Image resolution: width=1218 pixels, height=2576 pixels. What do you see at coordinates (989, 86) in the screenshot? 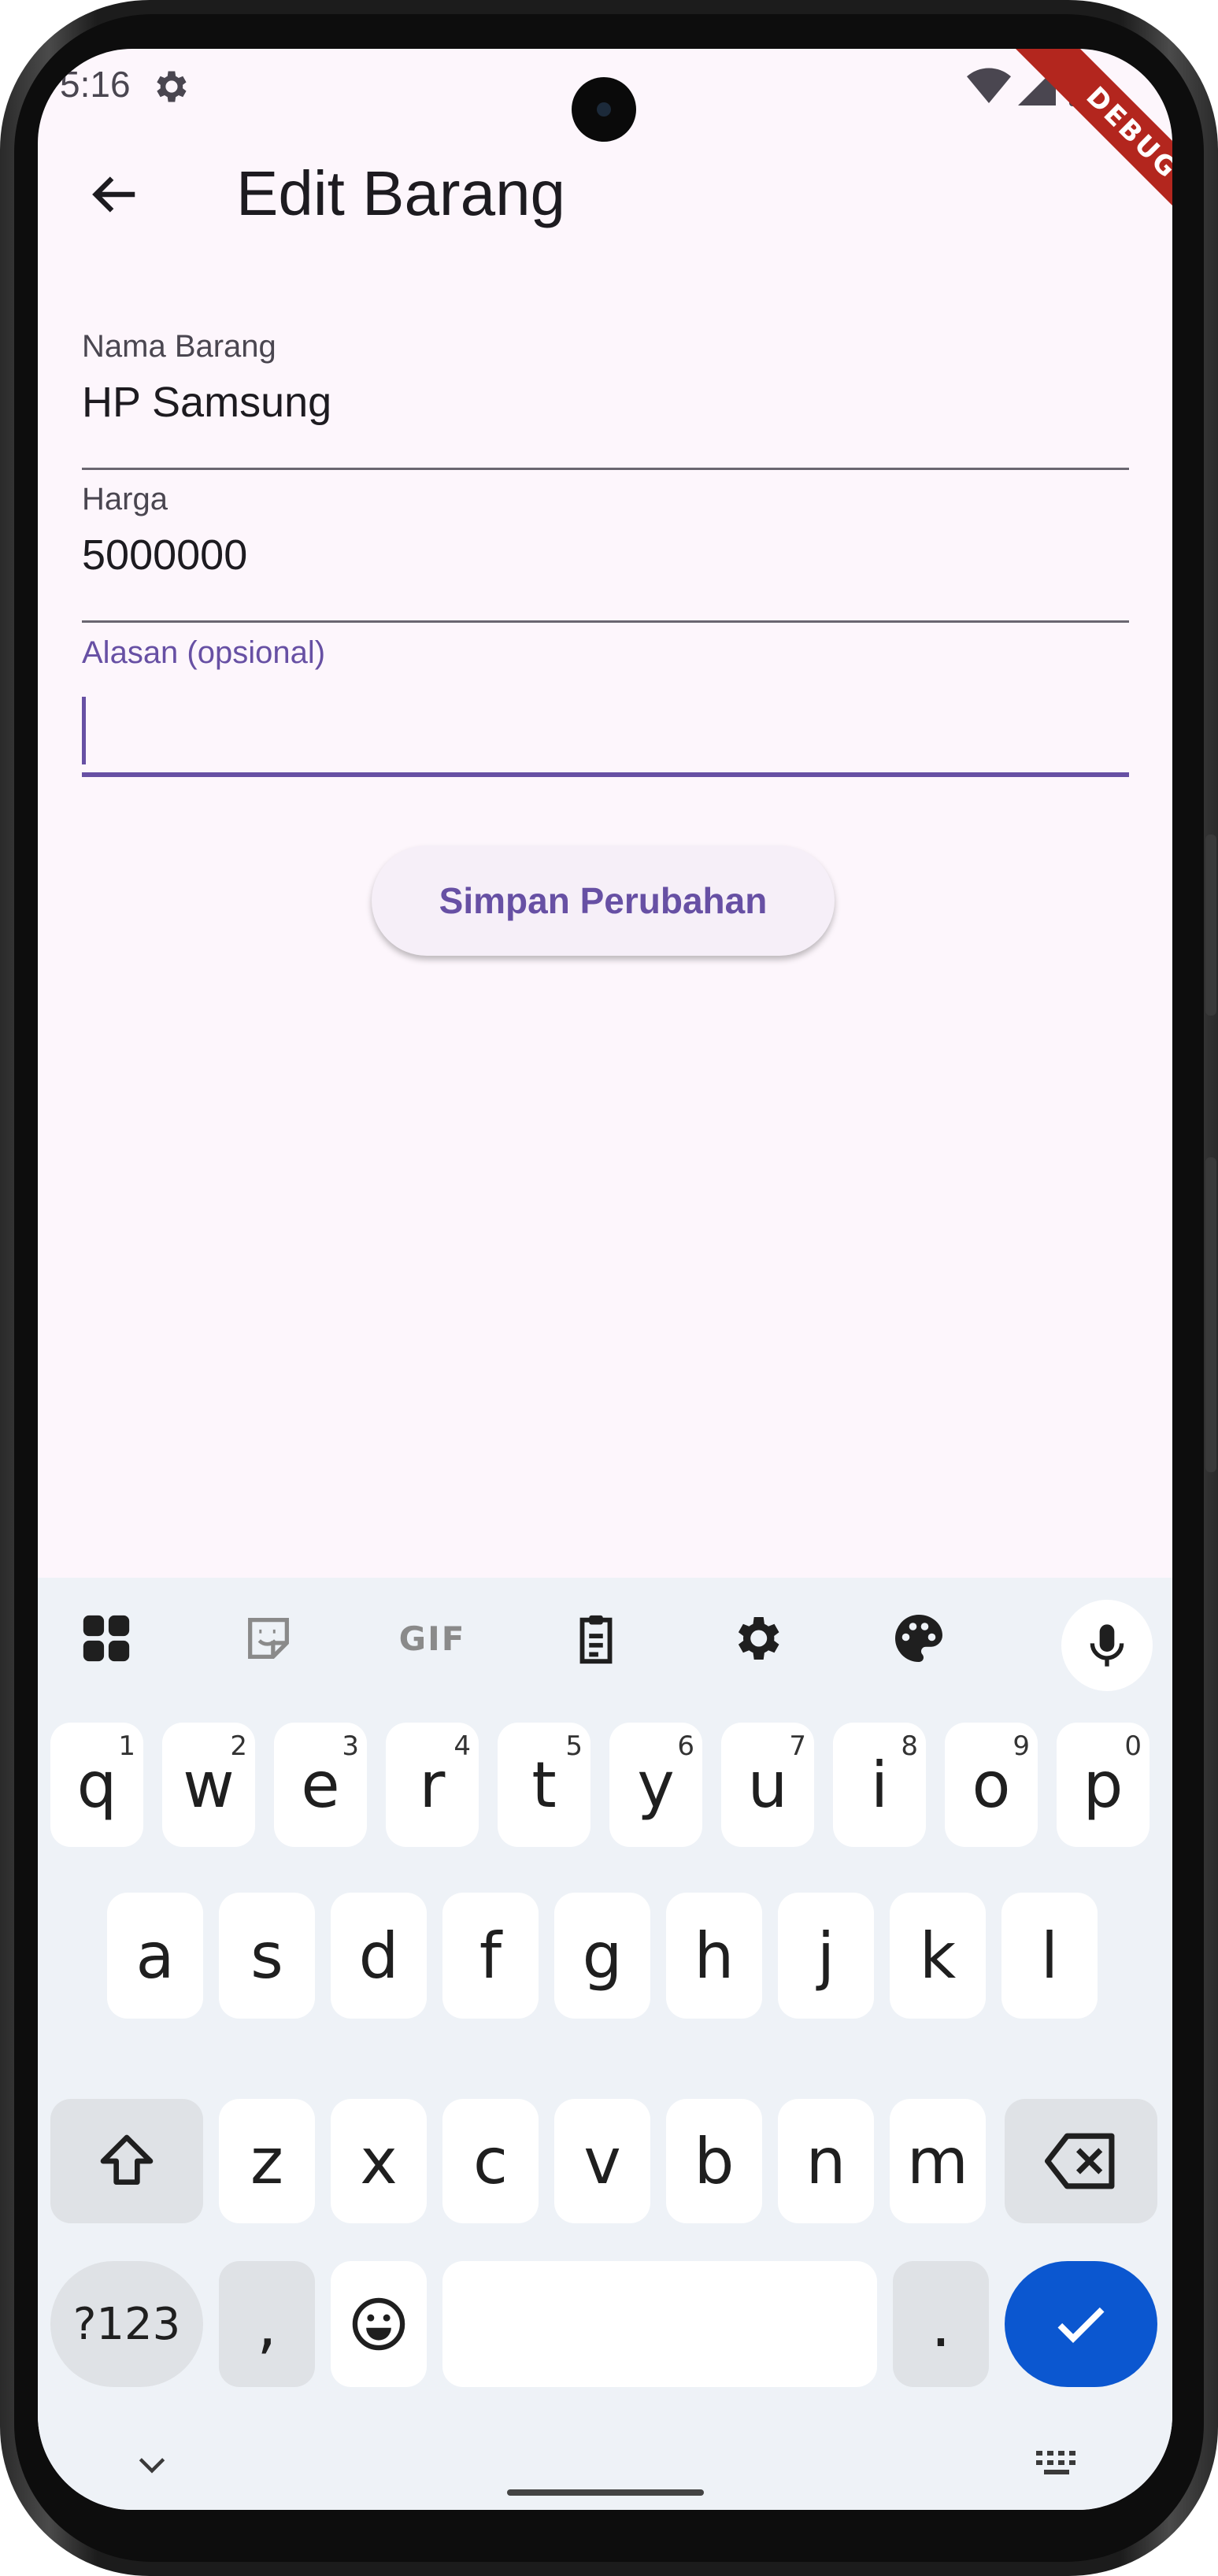
I see `wifi-icon` at bounding box center [989, 86].